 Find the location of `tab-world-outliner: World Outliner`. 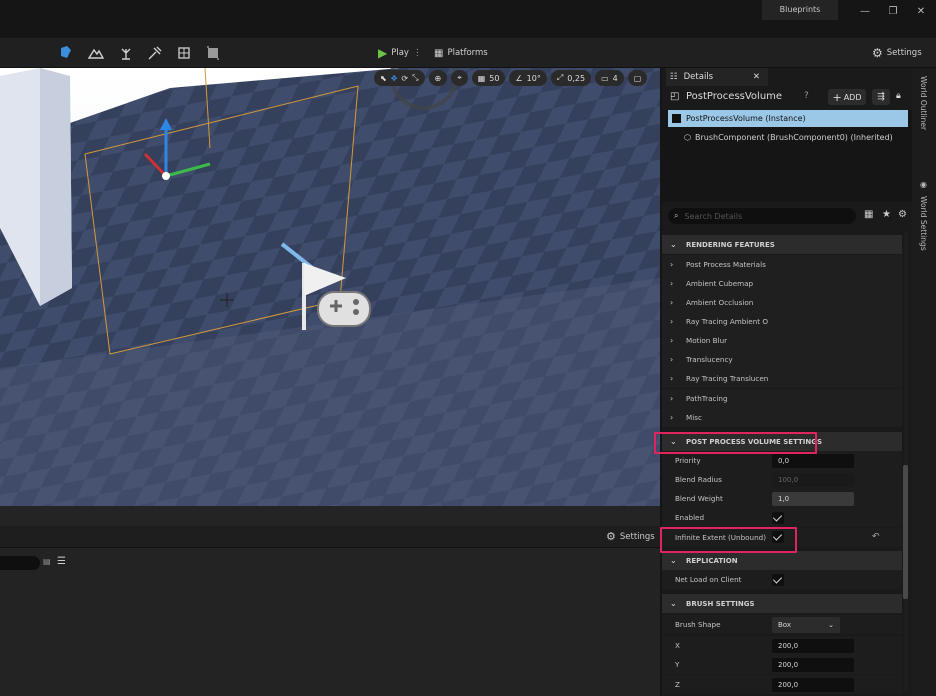

tab-world-outliner: World Outliner is located at coordinates (923, 103).